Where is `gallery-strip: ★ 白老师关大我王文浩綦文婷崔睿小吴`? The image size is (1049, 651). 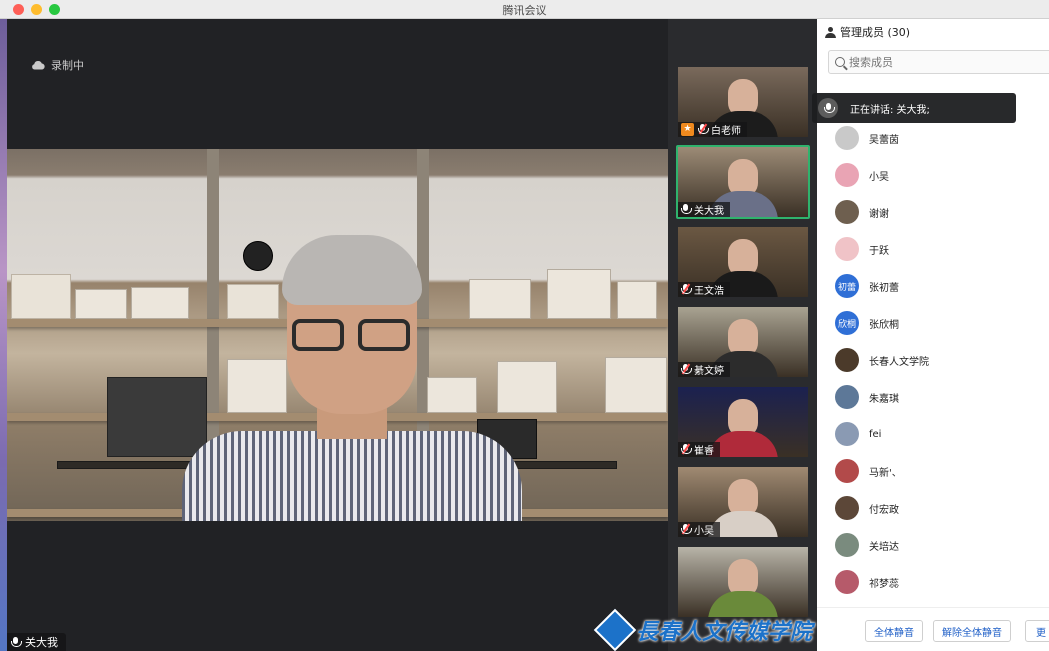 gallery-strip: ★ 白老师关大我王文浩綦文婷崔睿小吴 is located at coordinates (742, 335).